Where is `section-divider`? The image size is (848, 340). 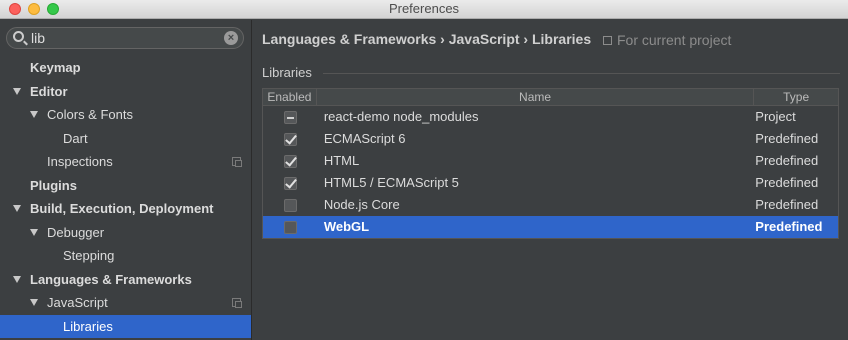
section-divider is located at coordinates (581, 73).